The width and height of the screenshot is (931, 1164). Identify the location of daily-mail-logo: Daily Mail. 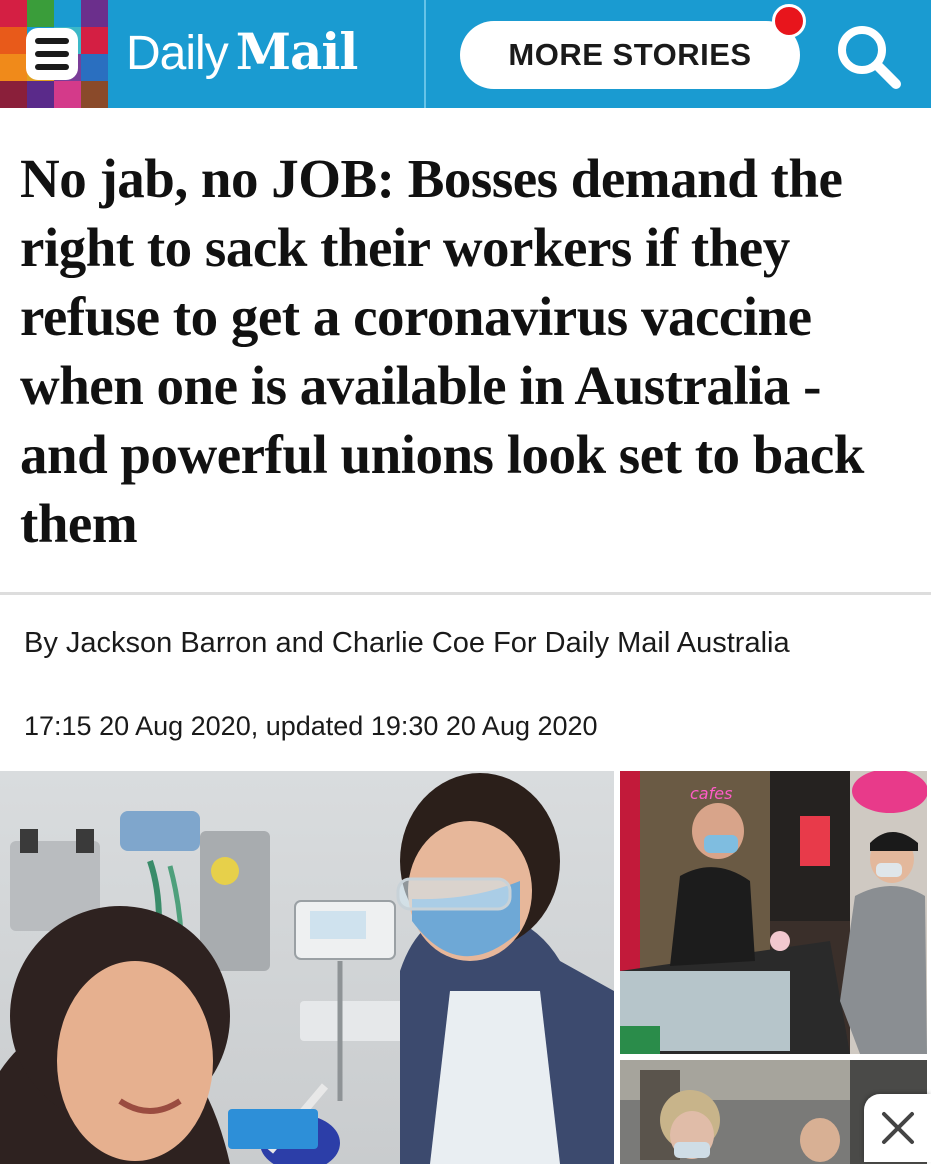
(242, 54).